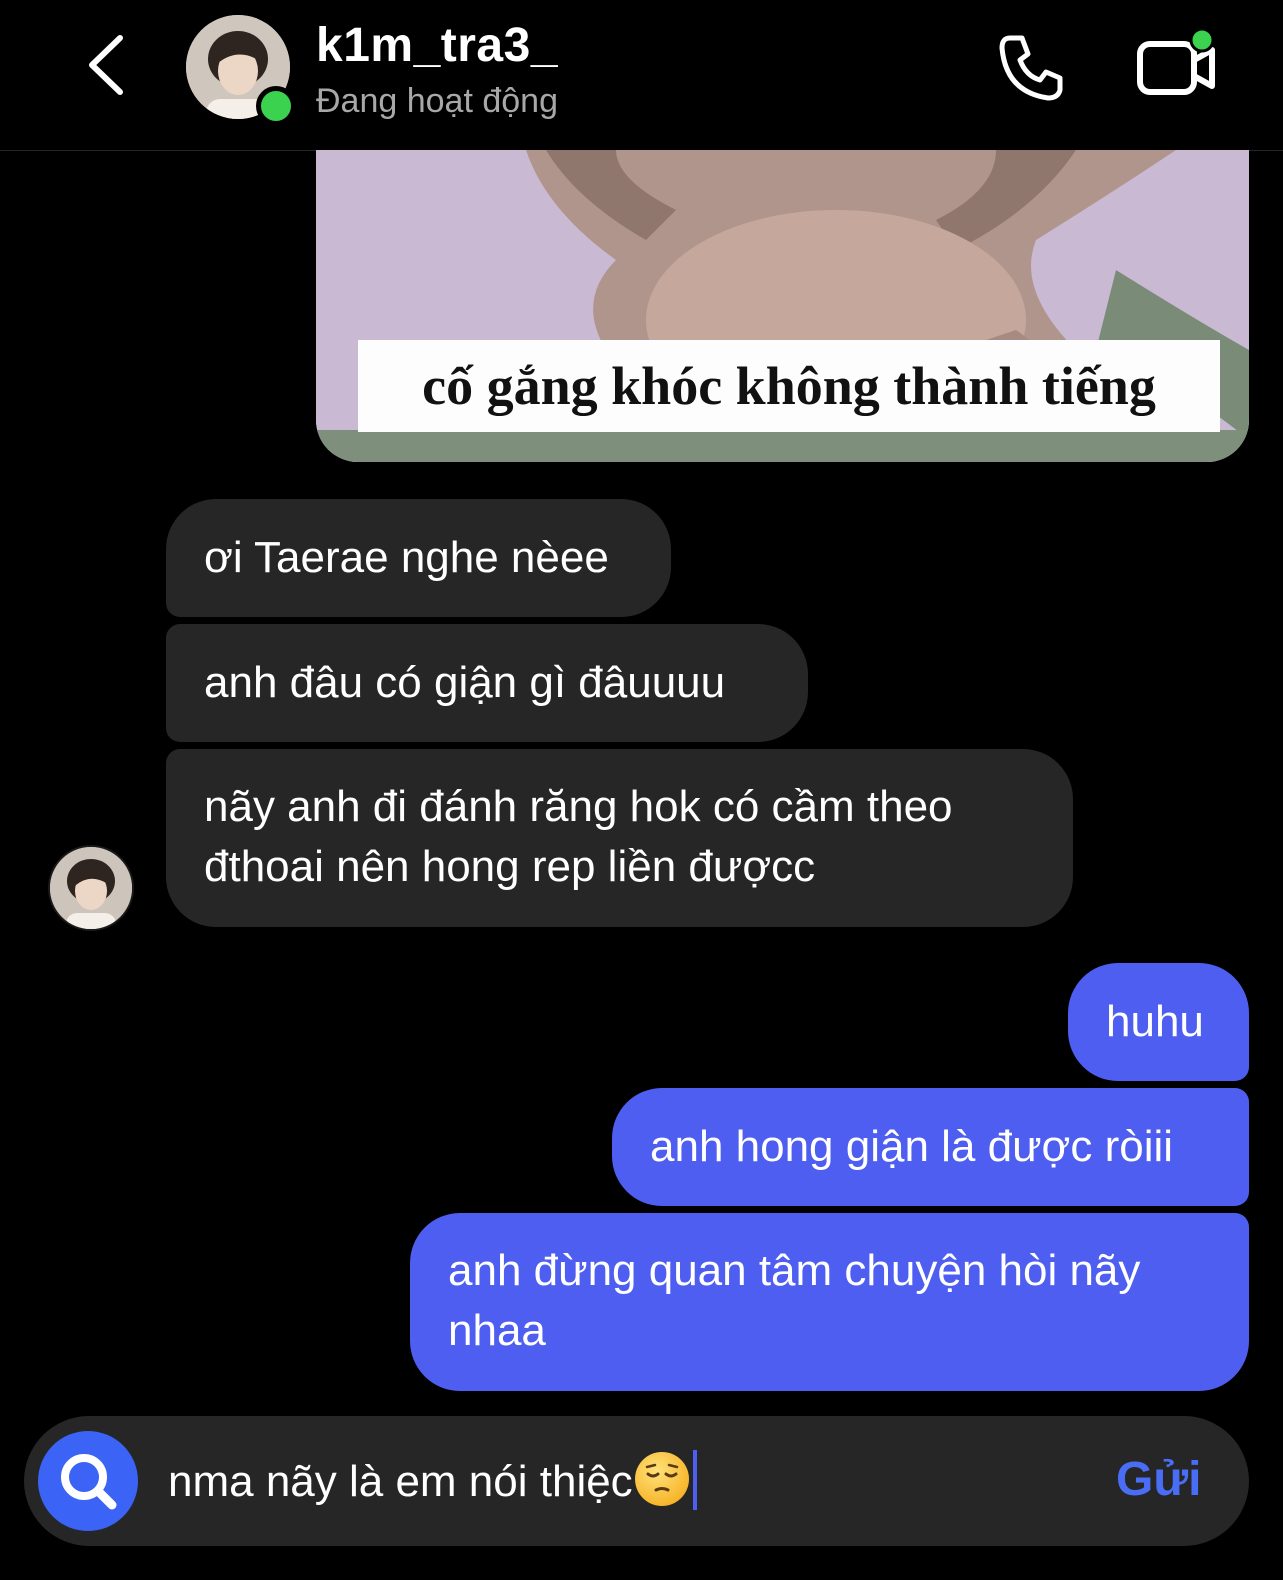  I want to click on message-input: nma nãy là em nói thiệc, so click(432, 1481).